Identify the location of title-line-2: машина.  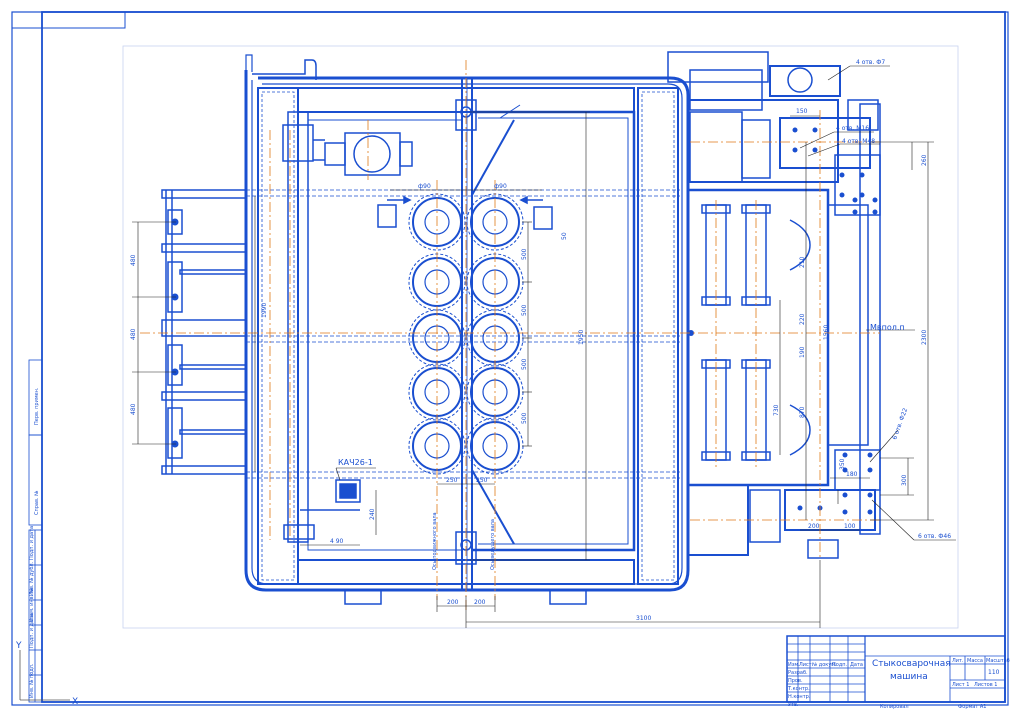
(909, 677).